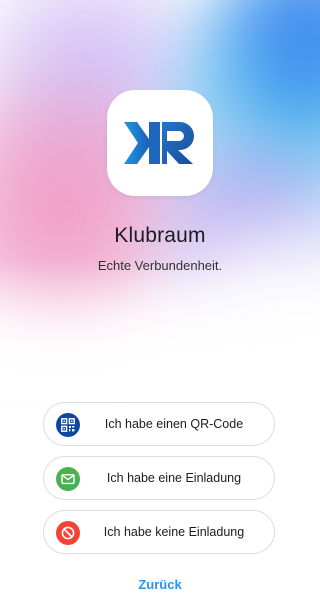 This screenshot has height=615, width=320. I want to click on no-invitation-button-label: Ich habe keine Einladung, so click(174, 532).